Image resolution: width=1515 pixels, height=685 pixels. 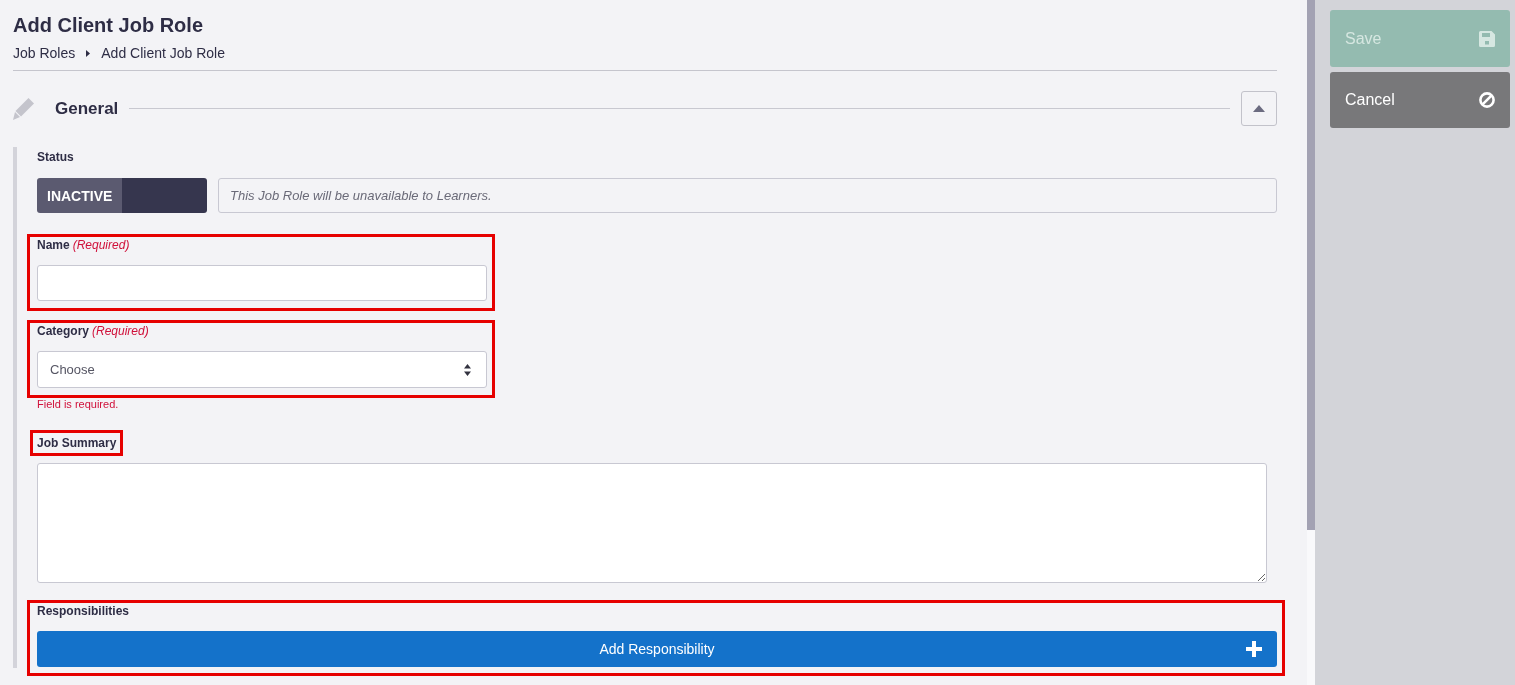 What do you see at coordinates (1487, 100) in the screenshot?
I see `ban-icon` at bounding box center [1487, 100].